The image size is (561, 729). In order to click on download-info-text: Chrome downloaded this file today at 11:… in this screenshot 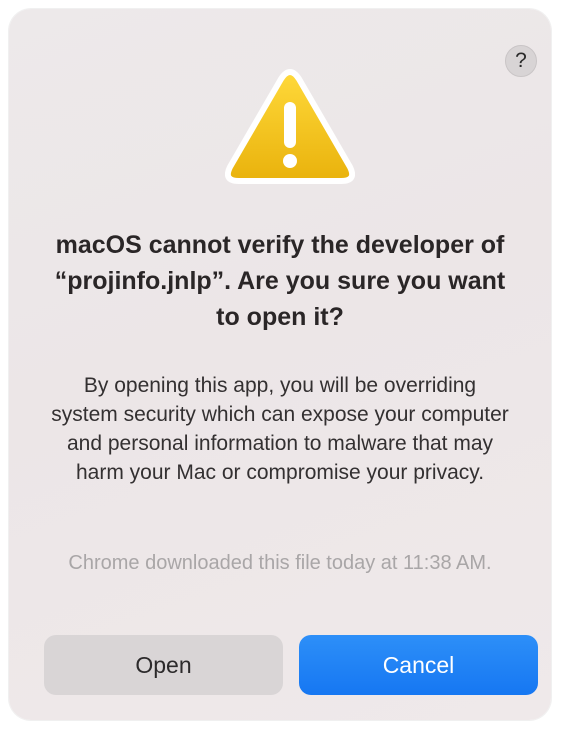, I will do `click(280, 563)`.